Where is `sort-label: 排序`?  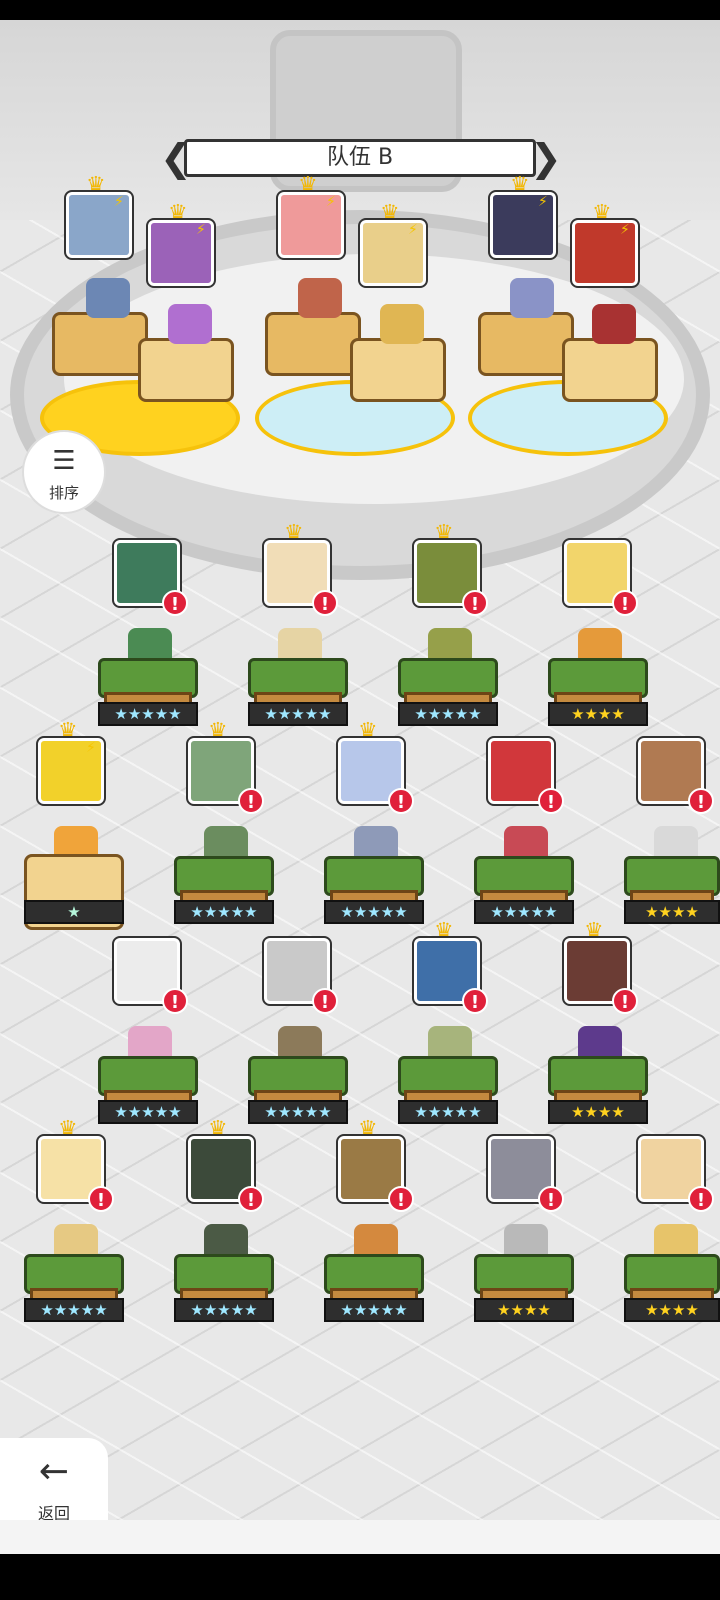
sort-label: 排序 is located at coordinates (63, 493).